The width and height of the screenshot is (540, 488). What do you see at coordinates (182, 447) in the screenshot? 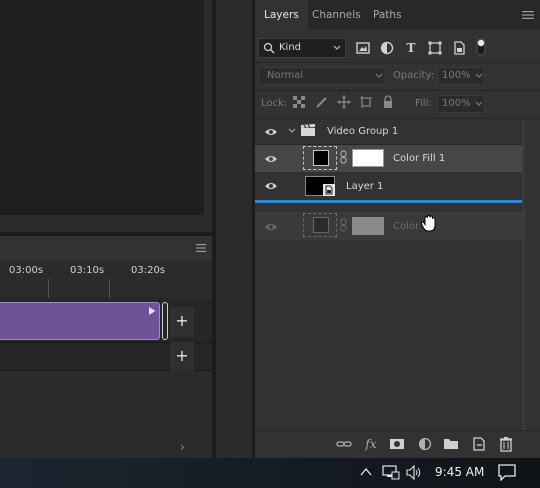
I see `chevron-right-icon: ›` at bounding box center [182, 447].